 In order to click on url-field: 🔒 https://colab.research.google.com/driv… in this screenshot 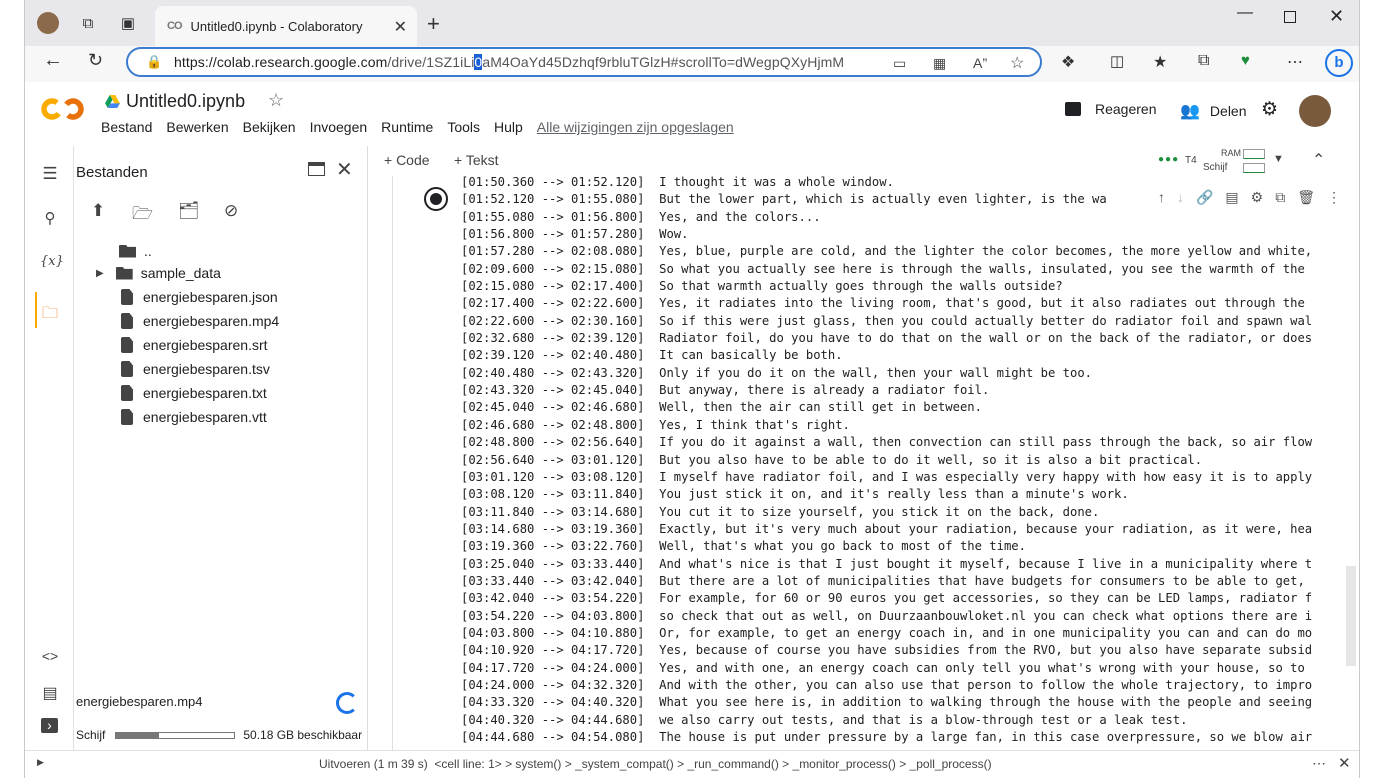, I will do `click(584, 62)`.